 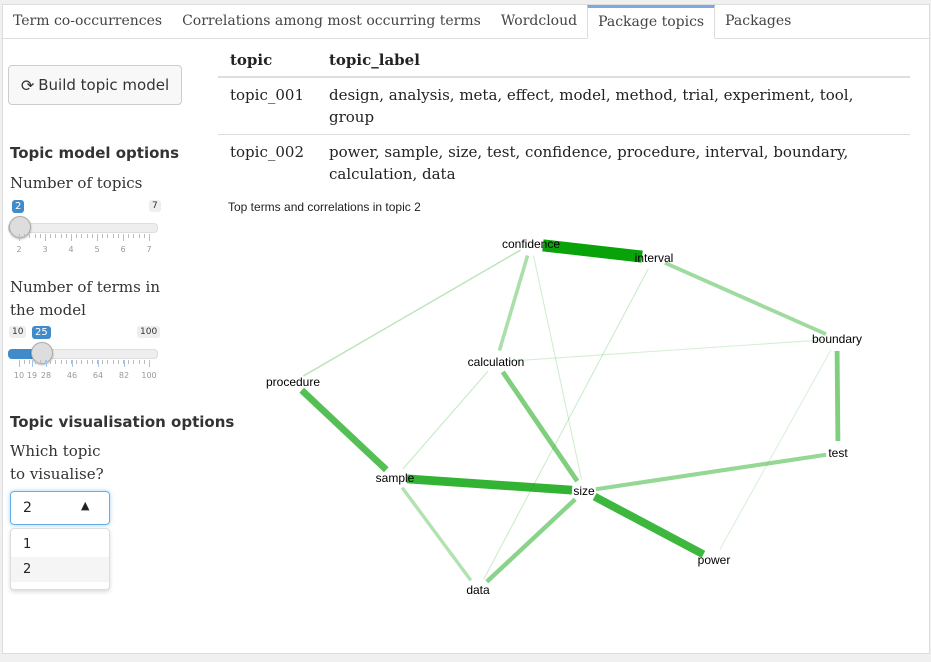 What do you see at coordinates (540, 426) in the screenshot?
I see `edge-calculation-size` at bounding box center [540, 426].